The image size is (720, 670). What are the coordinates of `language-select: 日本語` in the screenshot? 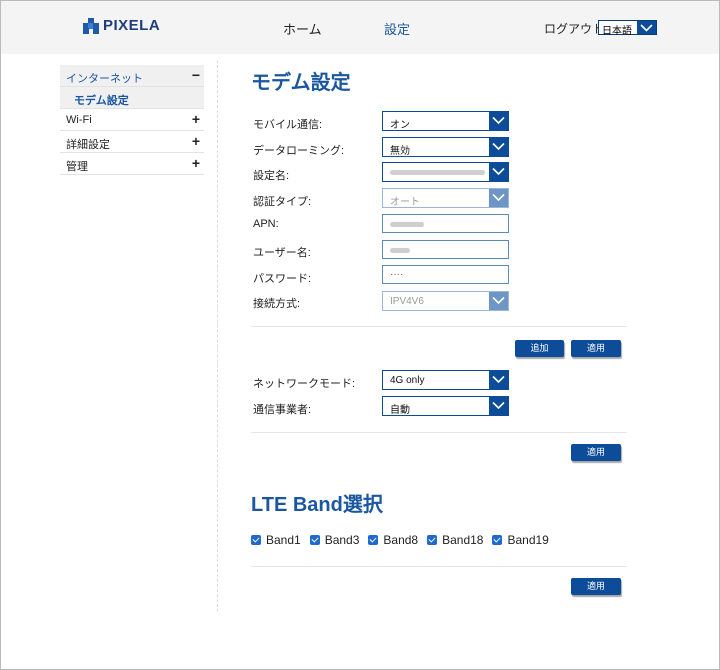 It's located at (627, 28).